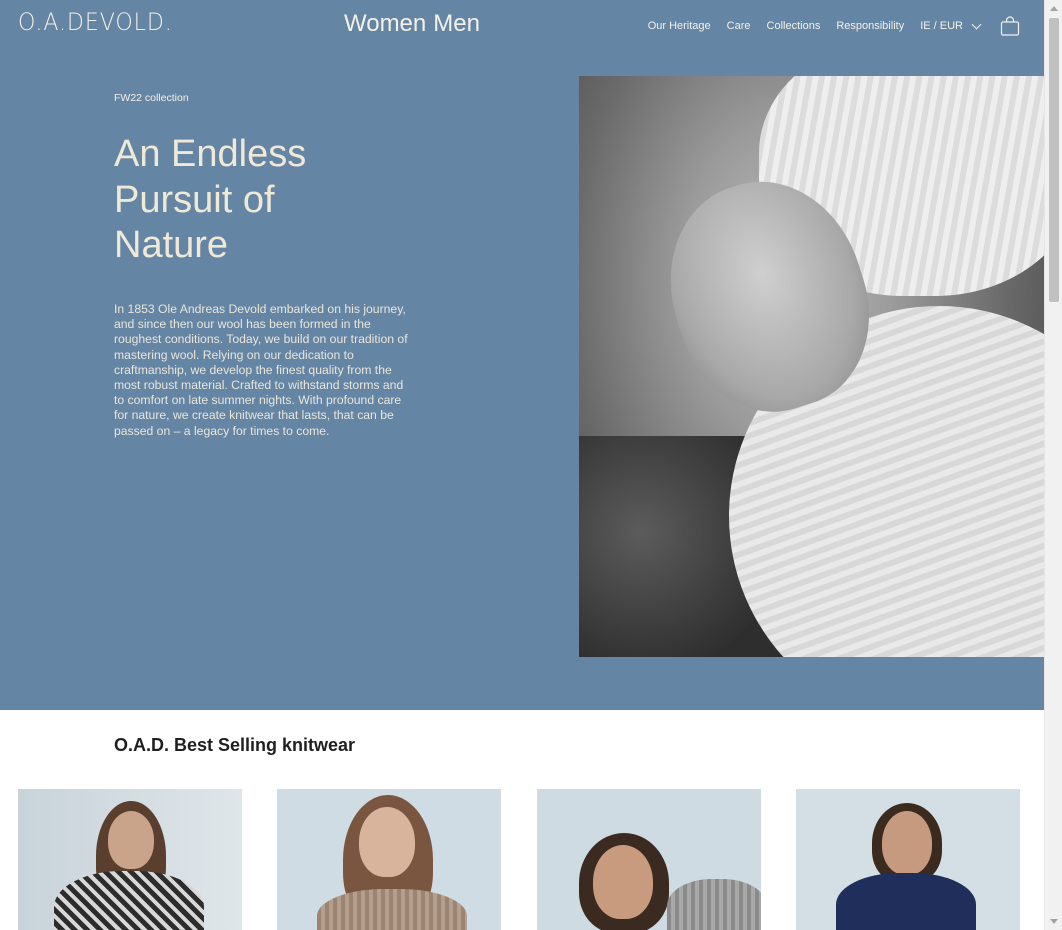 Image resolution: width=1062 pixels, height=930 pixels. Describe the element at coordinates (235, 745) in the screenshot. I see `best-sellers-title: O.A.D. Best Selling knitwear` at that location.